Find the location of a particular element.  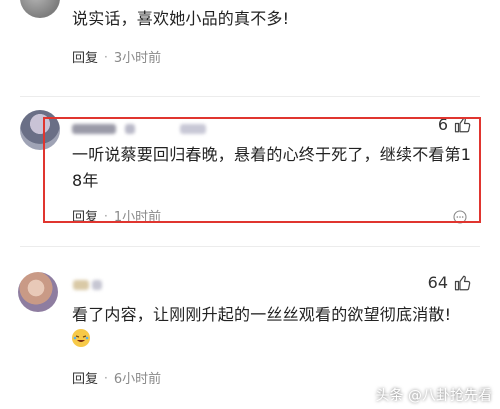

comment-time: 3小时前 is located at coordinates (137, 58).